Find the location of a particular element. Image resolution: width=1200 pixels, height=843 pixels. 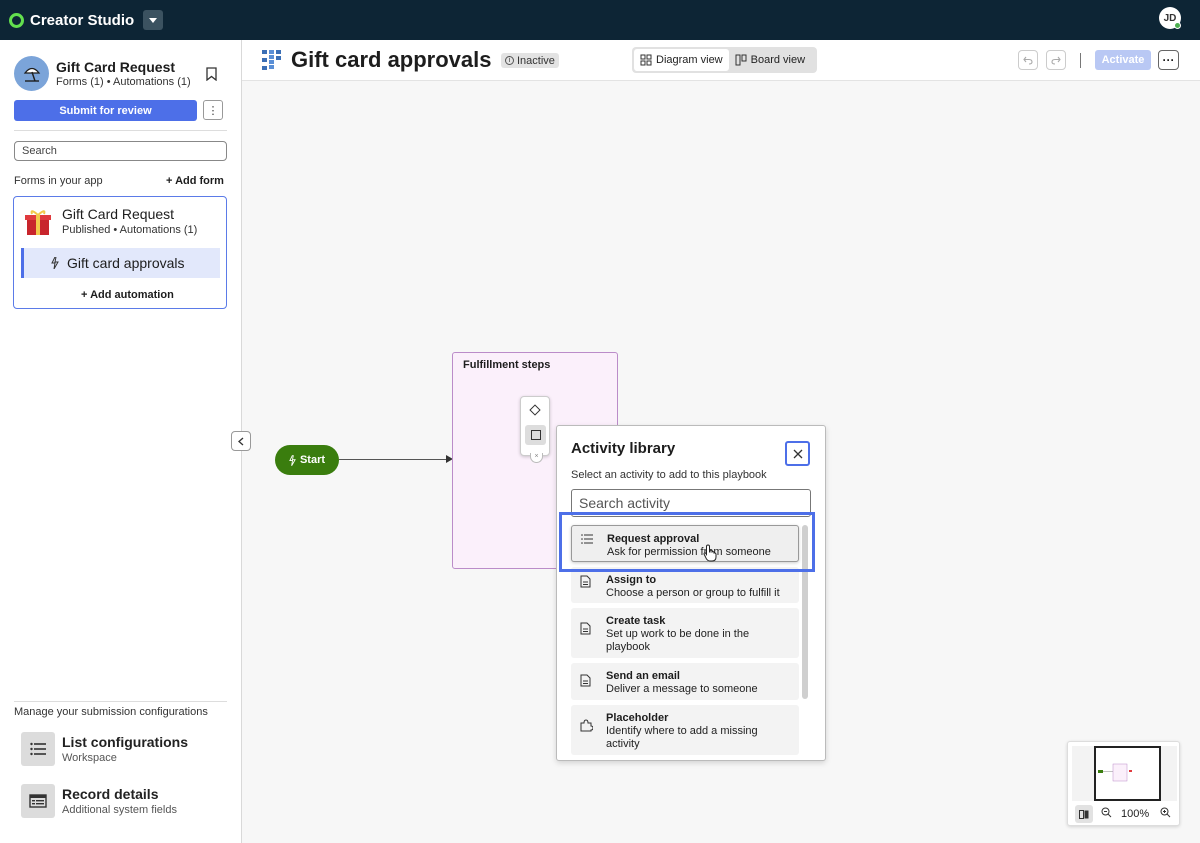

playbook-icon is located at coordinates (271, 60).